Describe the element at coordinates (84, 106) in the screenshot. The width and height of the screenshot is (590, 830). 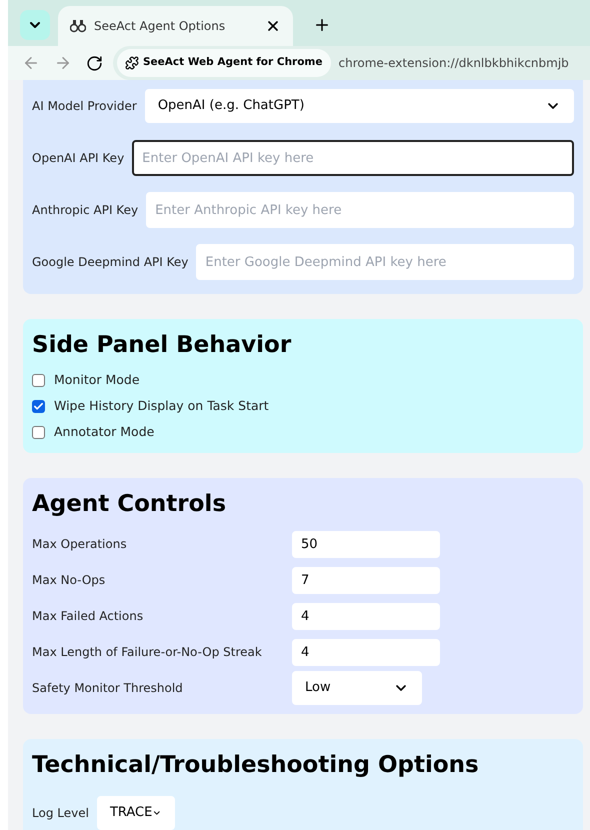
I see `field-label: AI Model Provider` at that location.